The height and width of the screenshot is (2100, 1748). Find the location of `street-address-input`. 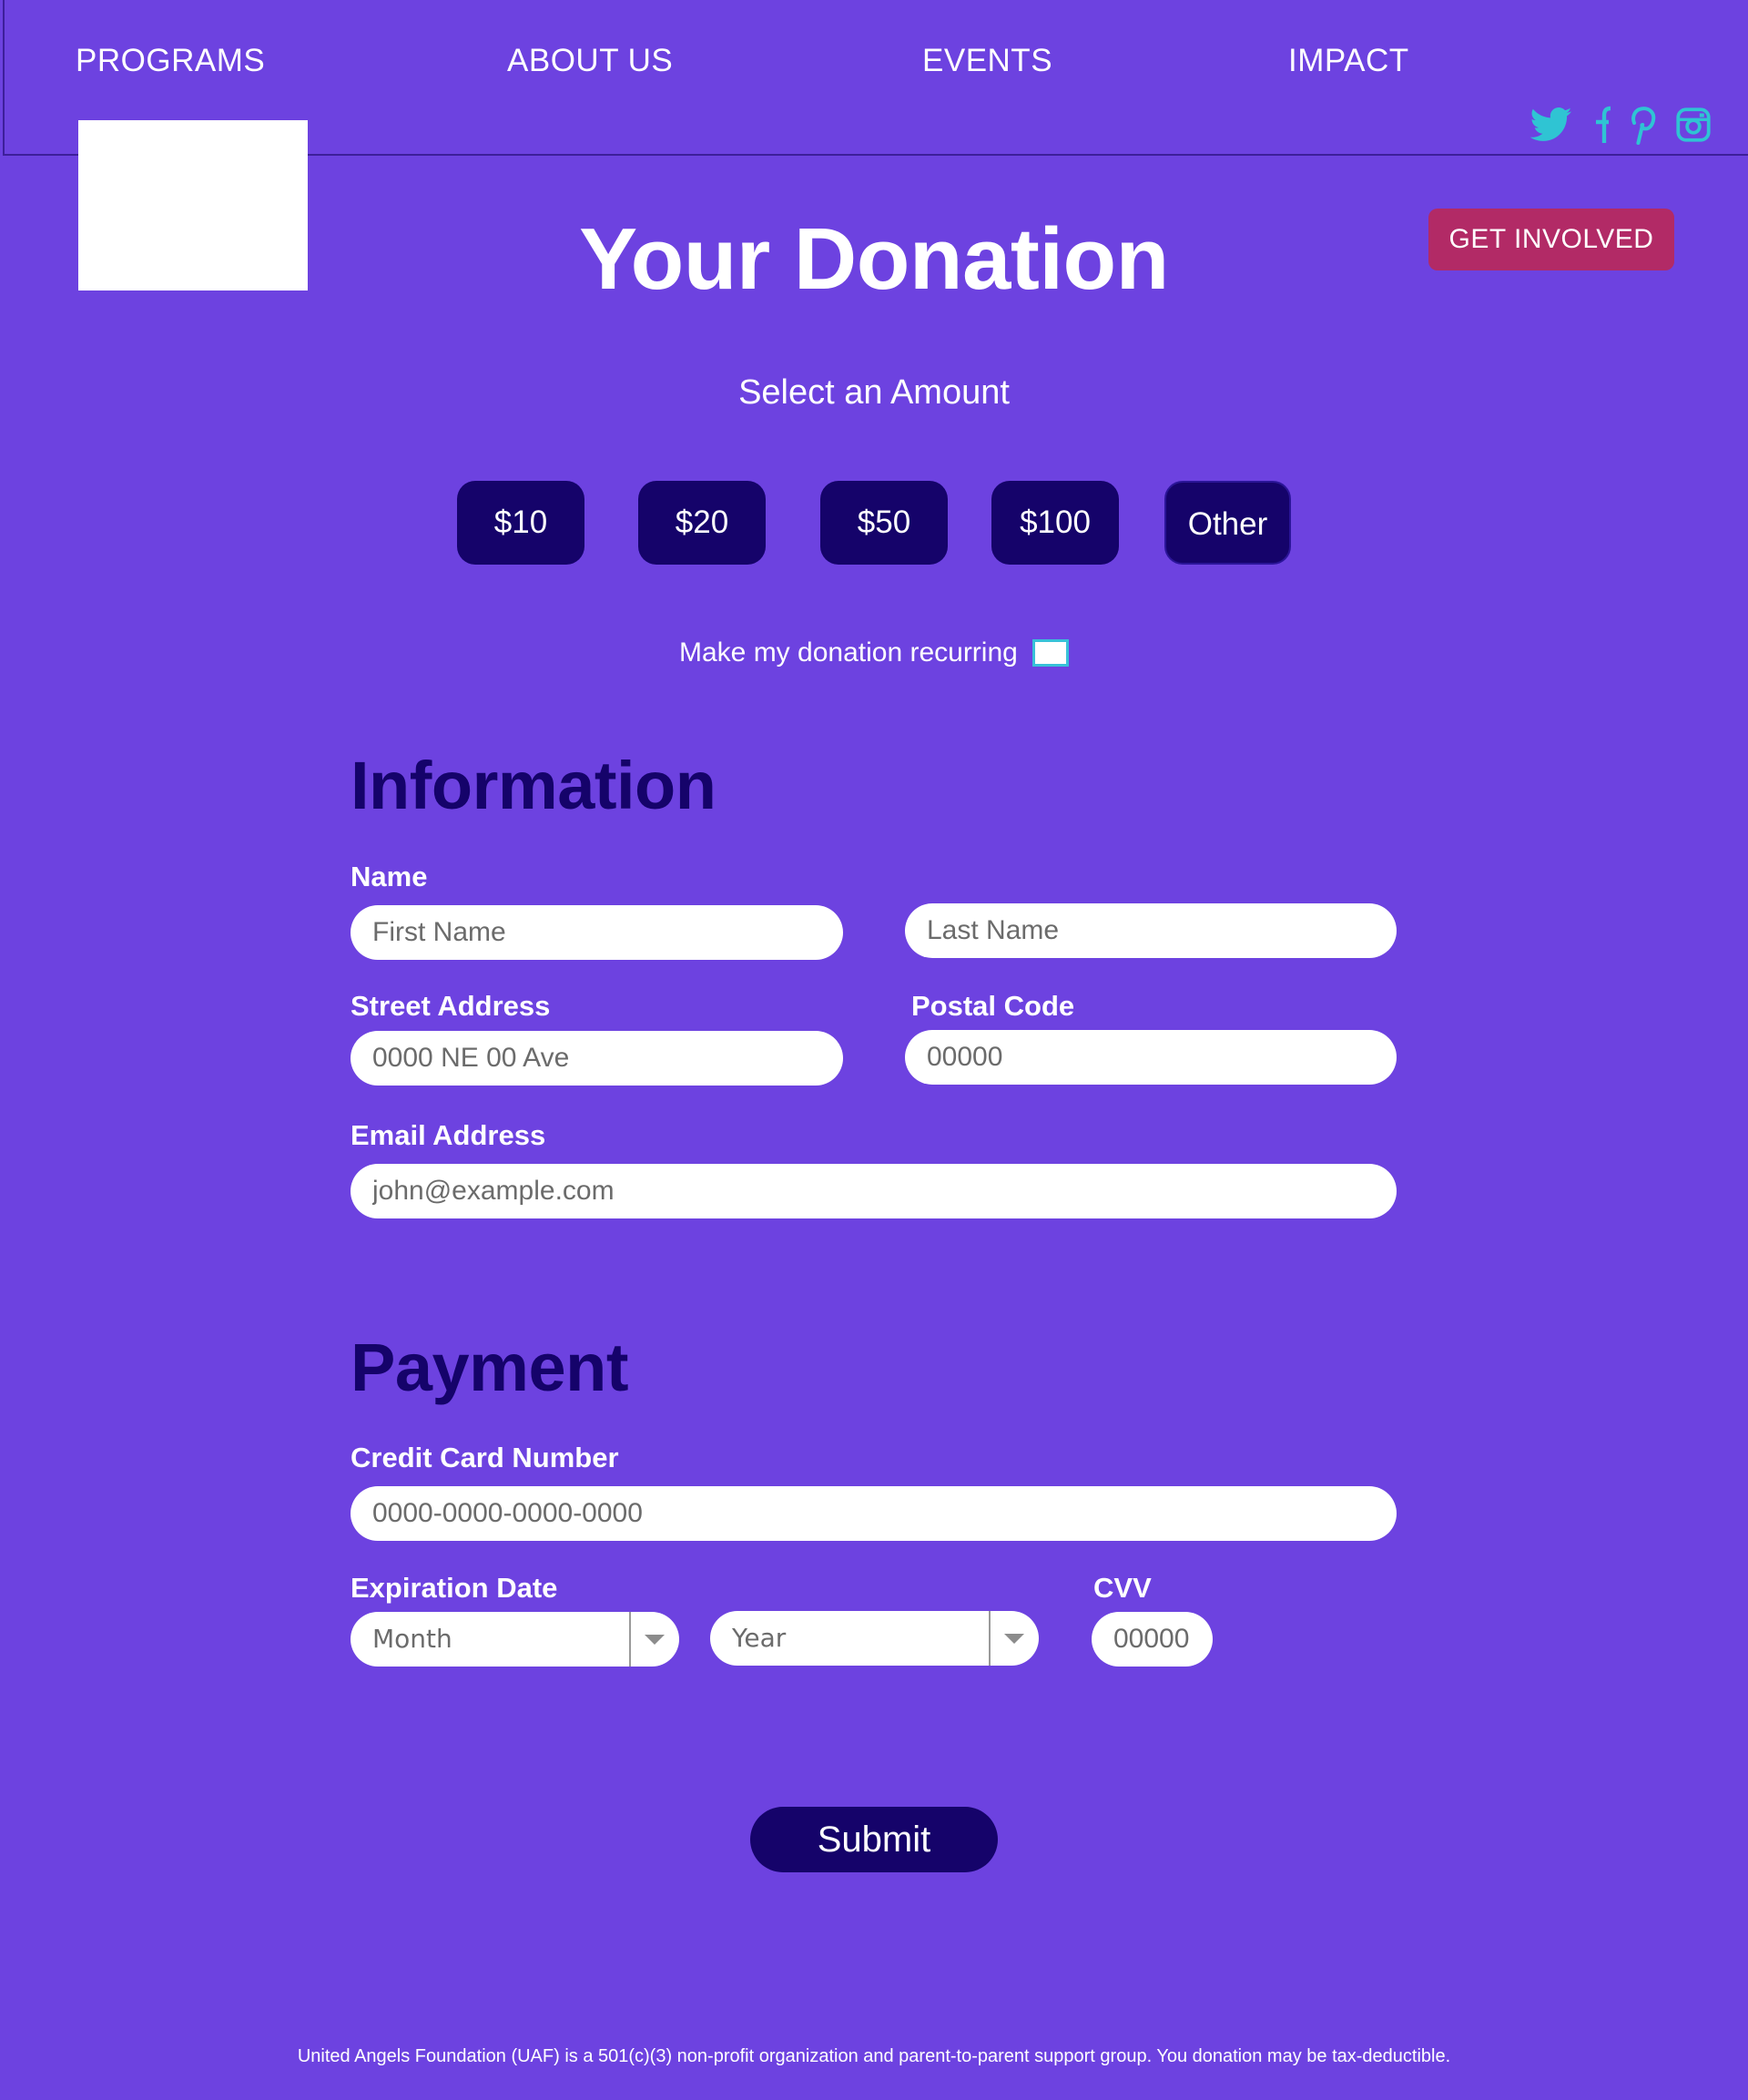

street-address-input is located at coordinates (597, 1058).